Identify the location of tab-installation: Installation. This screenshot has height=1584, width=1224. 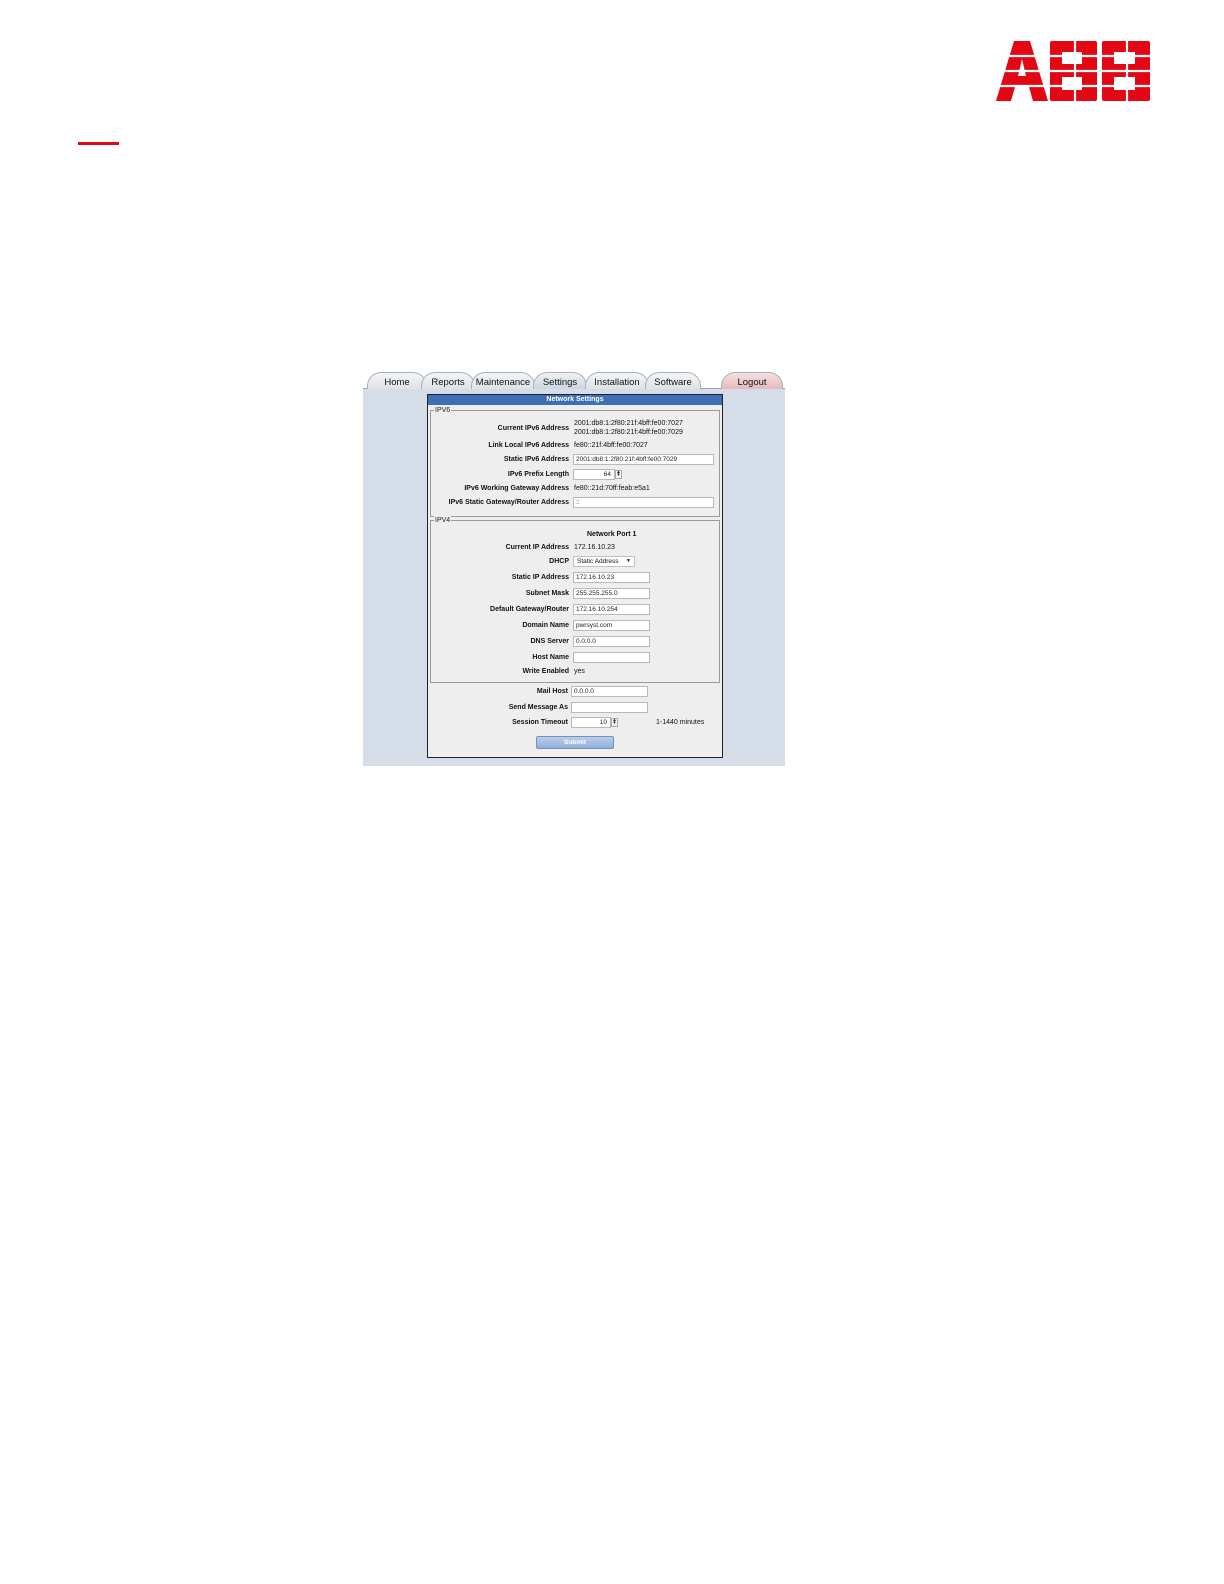
(617, 380).